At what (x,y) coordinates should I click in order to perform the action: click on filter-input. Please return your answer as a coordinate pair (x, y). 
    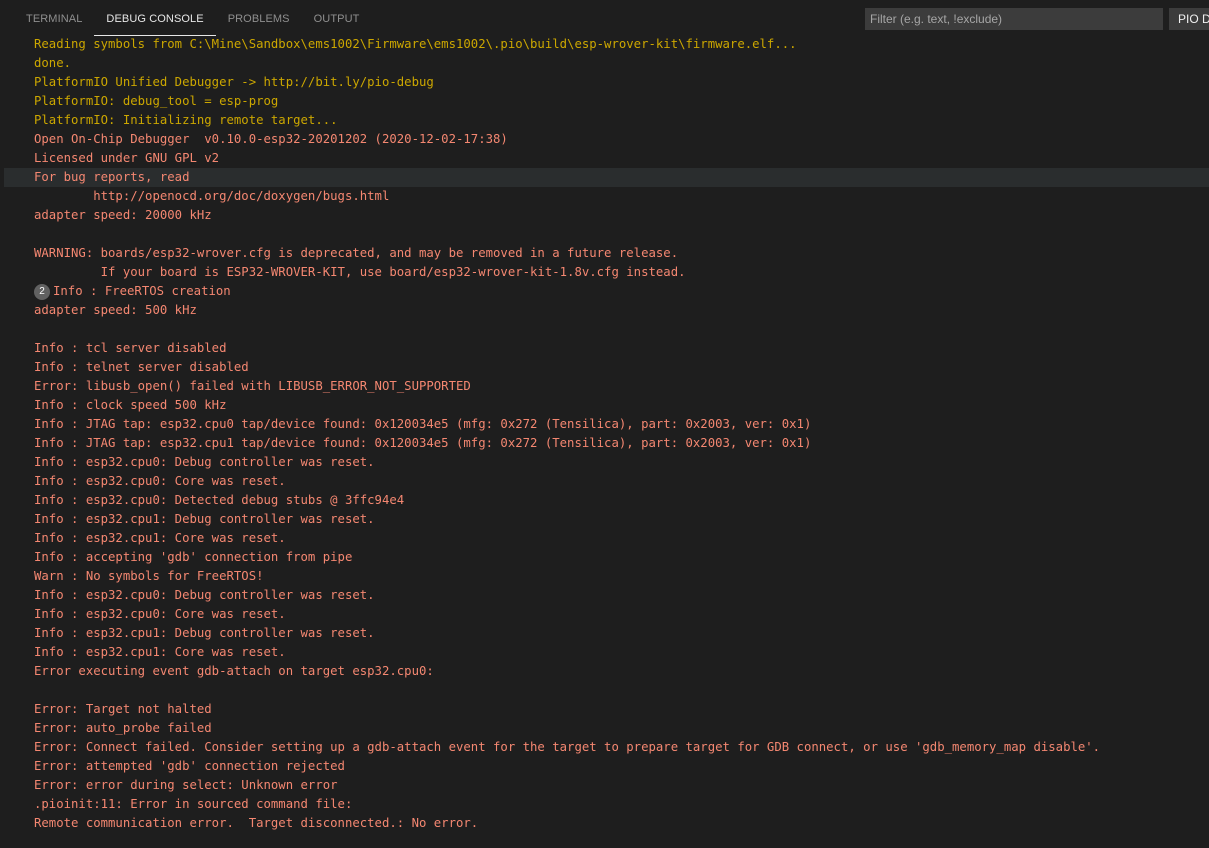
    Looking at the image, I should click on (1014, 19).